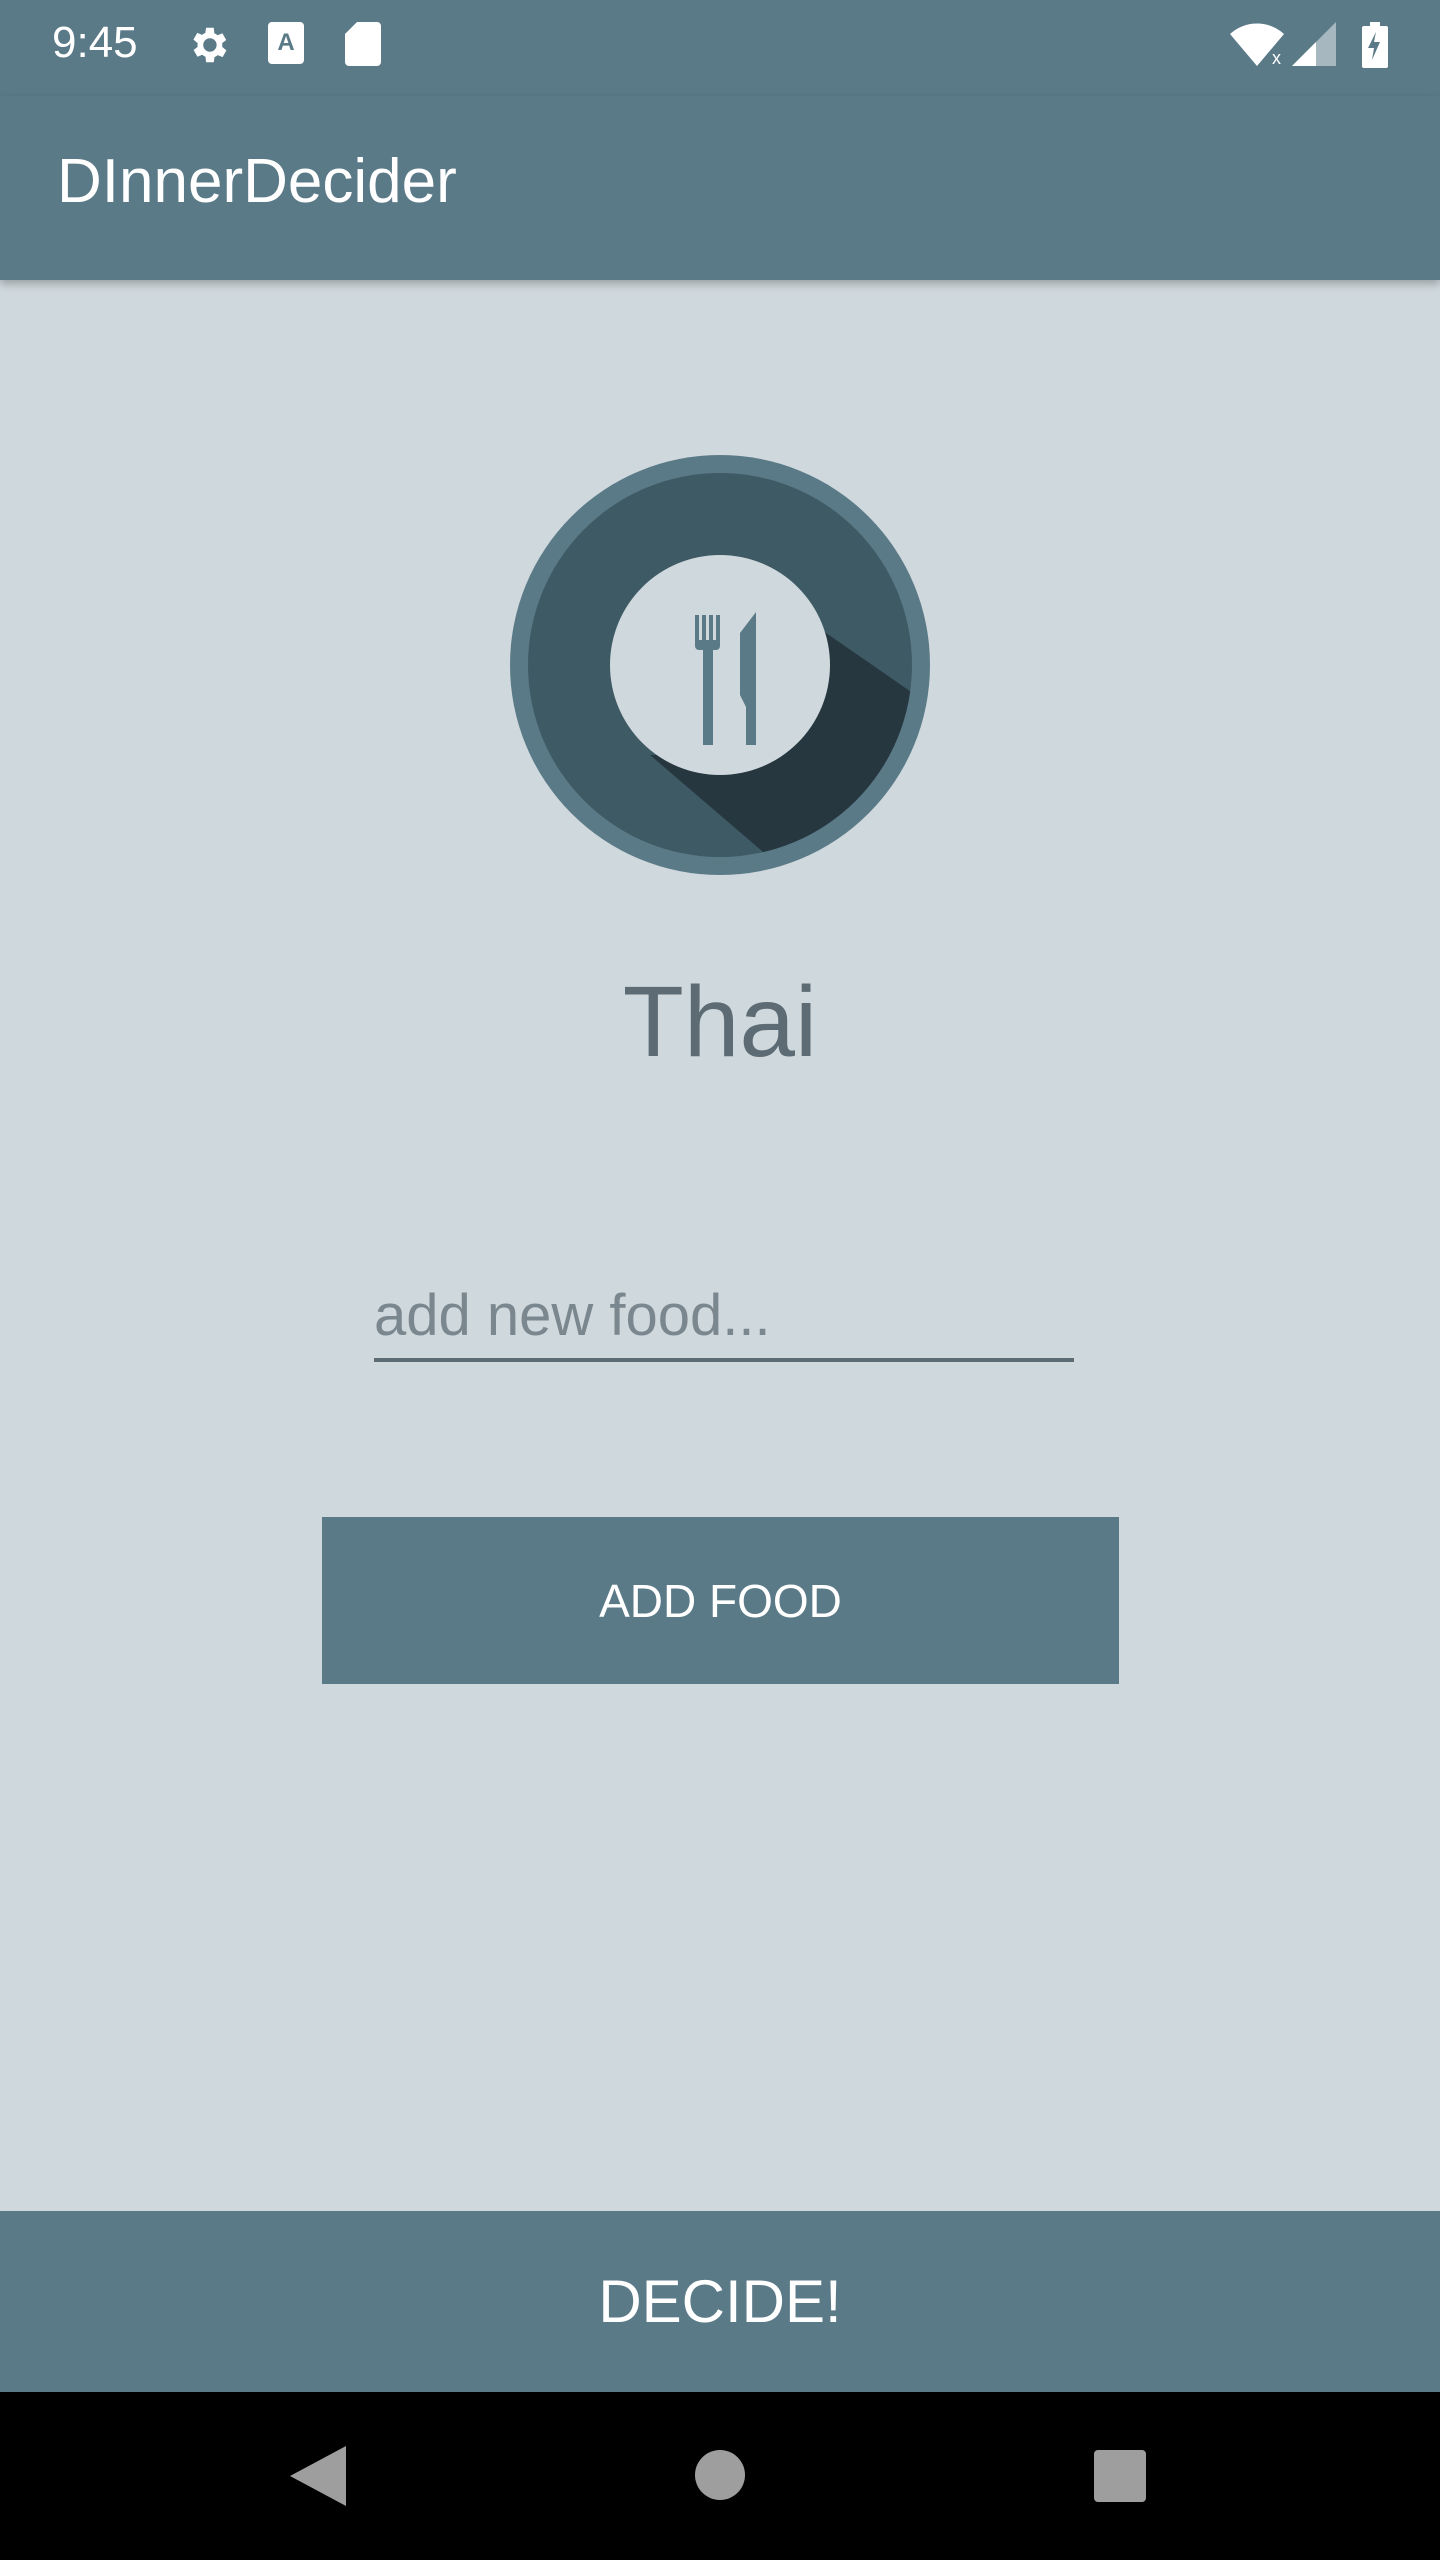 Image resolution: width=1440 pixels, height=2560 pixels. Describe the element at coordinates (1375, 45) in the screenshot. I see `battery-charging-icon` at that location.